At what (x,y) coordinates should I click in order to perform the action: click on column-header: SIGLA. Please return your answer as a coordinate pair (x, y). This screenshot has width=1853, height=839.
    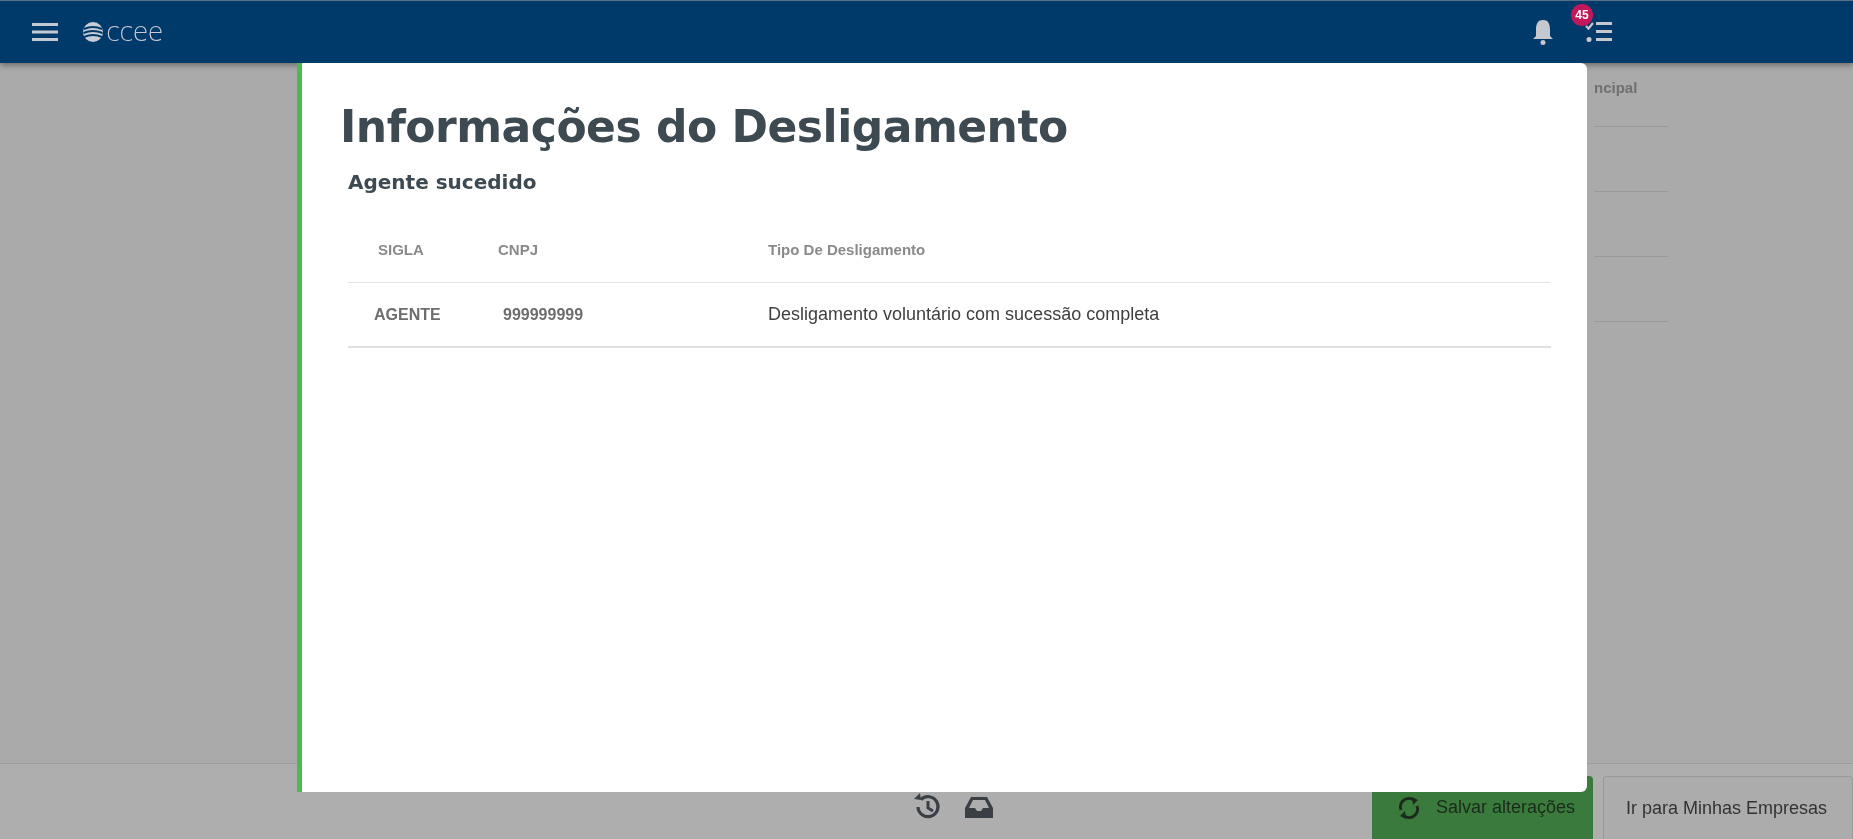
    Looking at the image, I should click on (401, 249).